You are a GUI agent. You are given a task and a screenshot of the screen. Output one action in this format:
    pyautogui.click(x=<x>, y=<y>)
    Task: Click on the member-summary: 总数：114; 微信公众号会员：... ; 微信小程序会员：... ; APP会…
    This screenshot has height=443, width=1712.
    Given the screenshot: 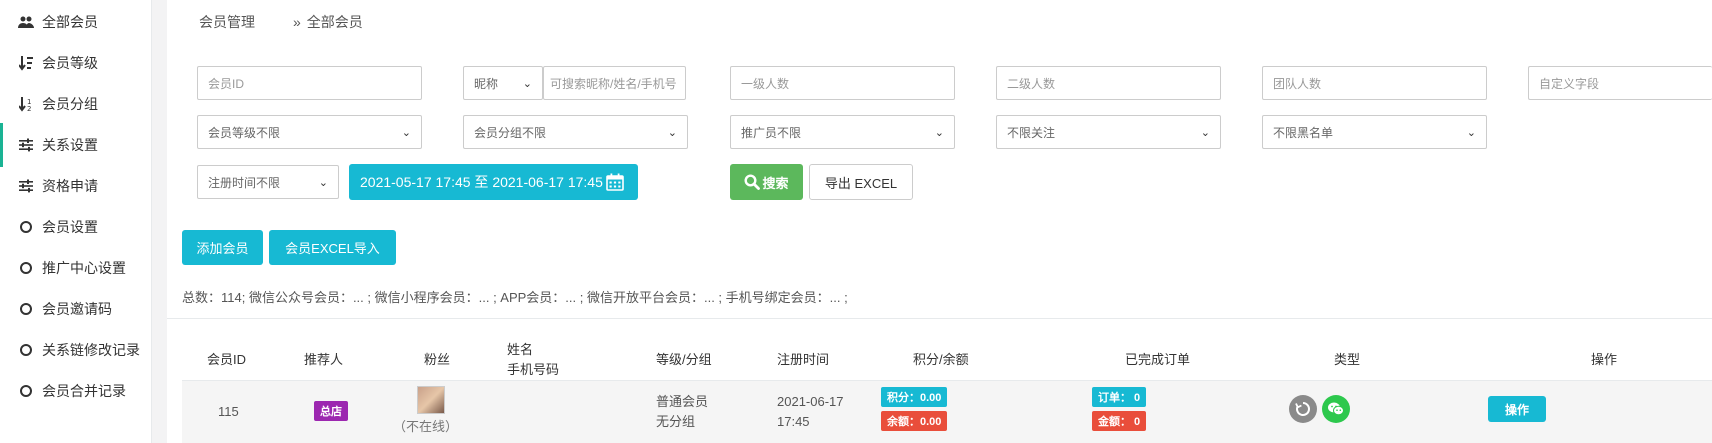 What is the action you would take?
    pyautogui.click(x=515, y=297)
    